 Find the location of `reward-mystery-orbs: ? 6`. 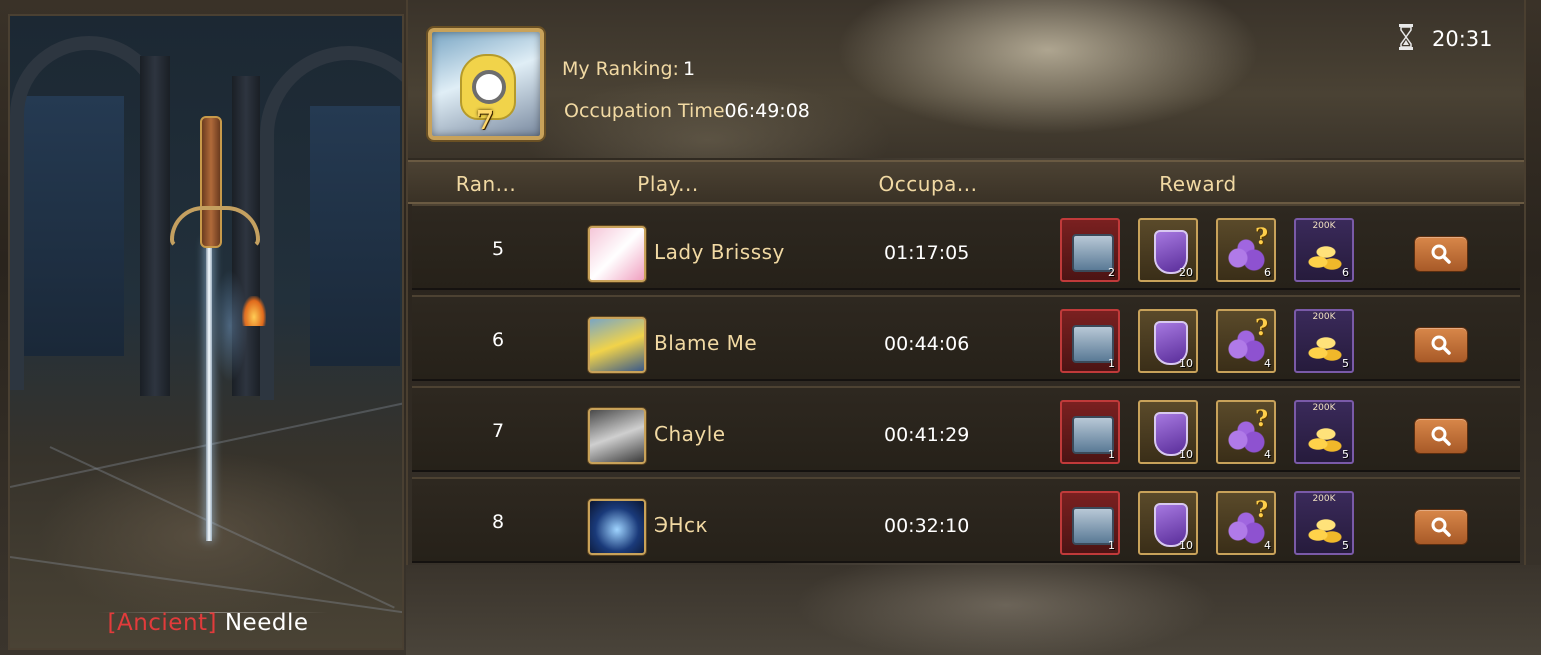

reward-mystery-orbs: ? 6 is located at coordinates (1246, 250).